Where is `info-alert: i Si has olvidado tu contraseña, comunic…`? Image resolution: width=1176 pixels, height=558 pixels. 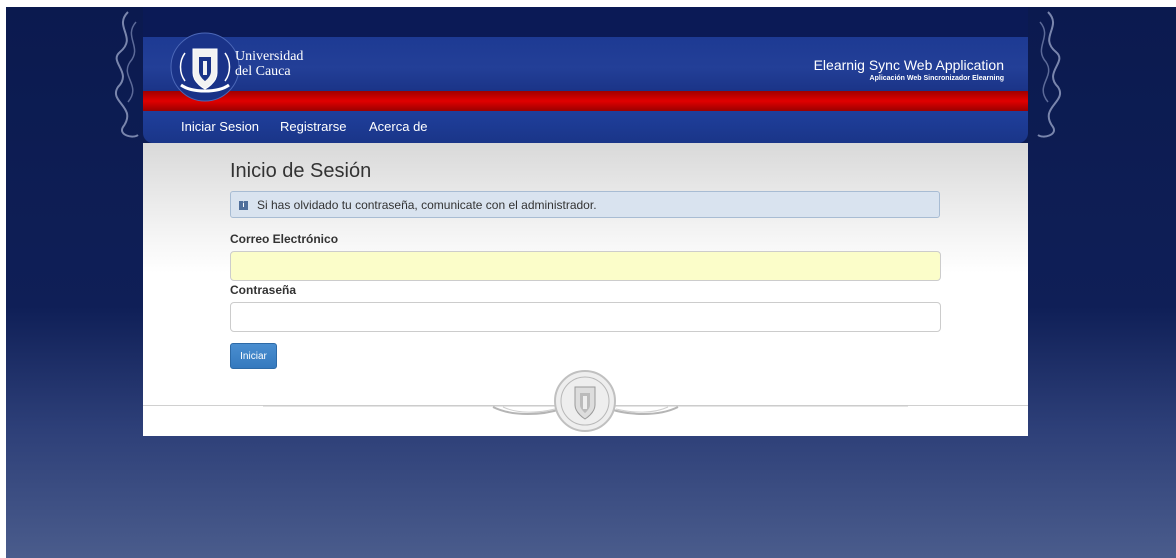 info-alert: i Si has olvidado tu contraseña, comunic… is located at coordinates (585, 204).